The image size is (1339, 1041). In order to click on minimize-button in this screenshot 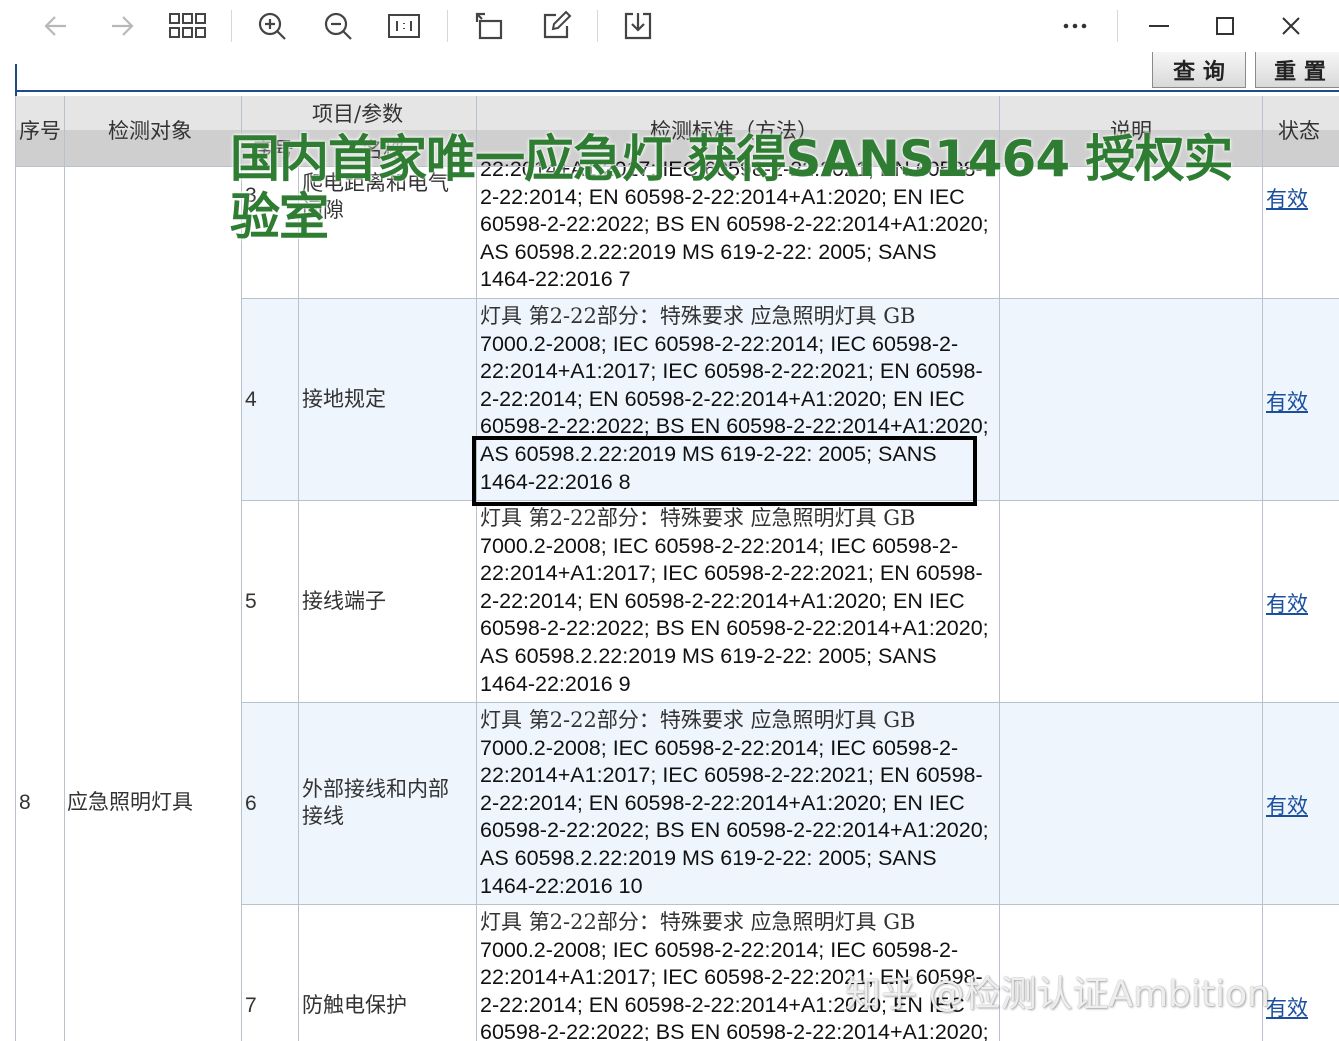, I will do `click(1159, 26)`.